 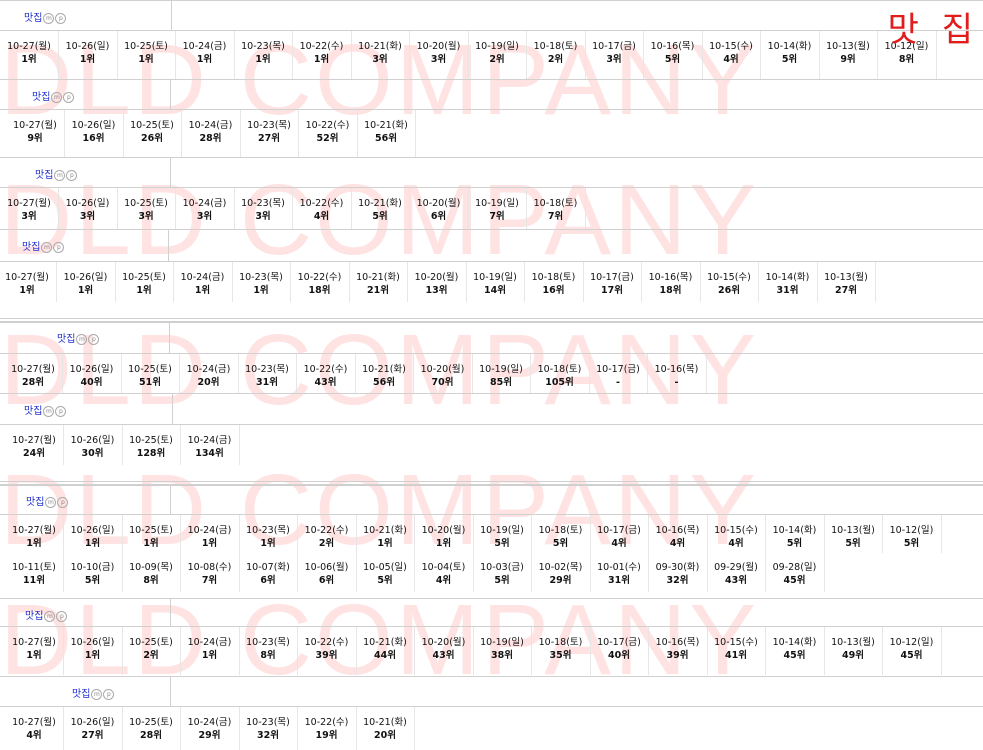 I want to click on rank-cell: 10-21(화) 1위, so click(x=385, y=534).